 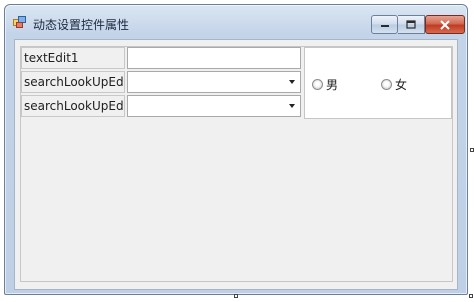 I want to click on maximize-button, so click(x=411, y=24).